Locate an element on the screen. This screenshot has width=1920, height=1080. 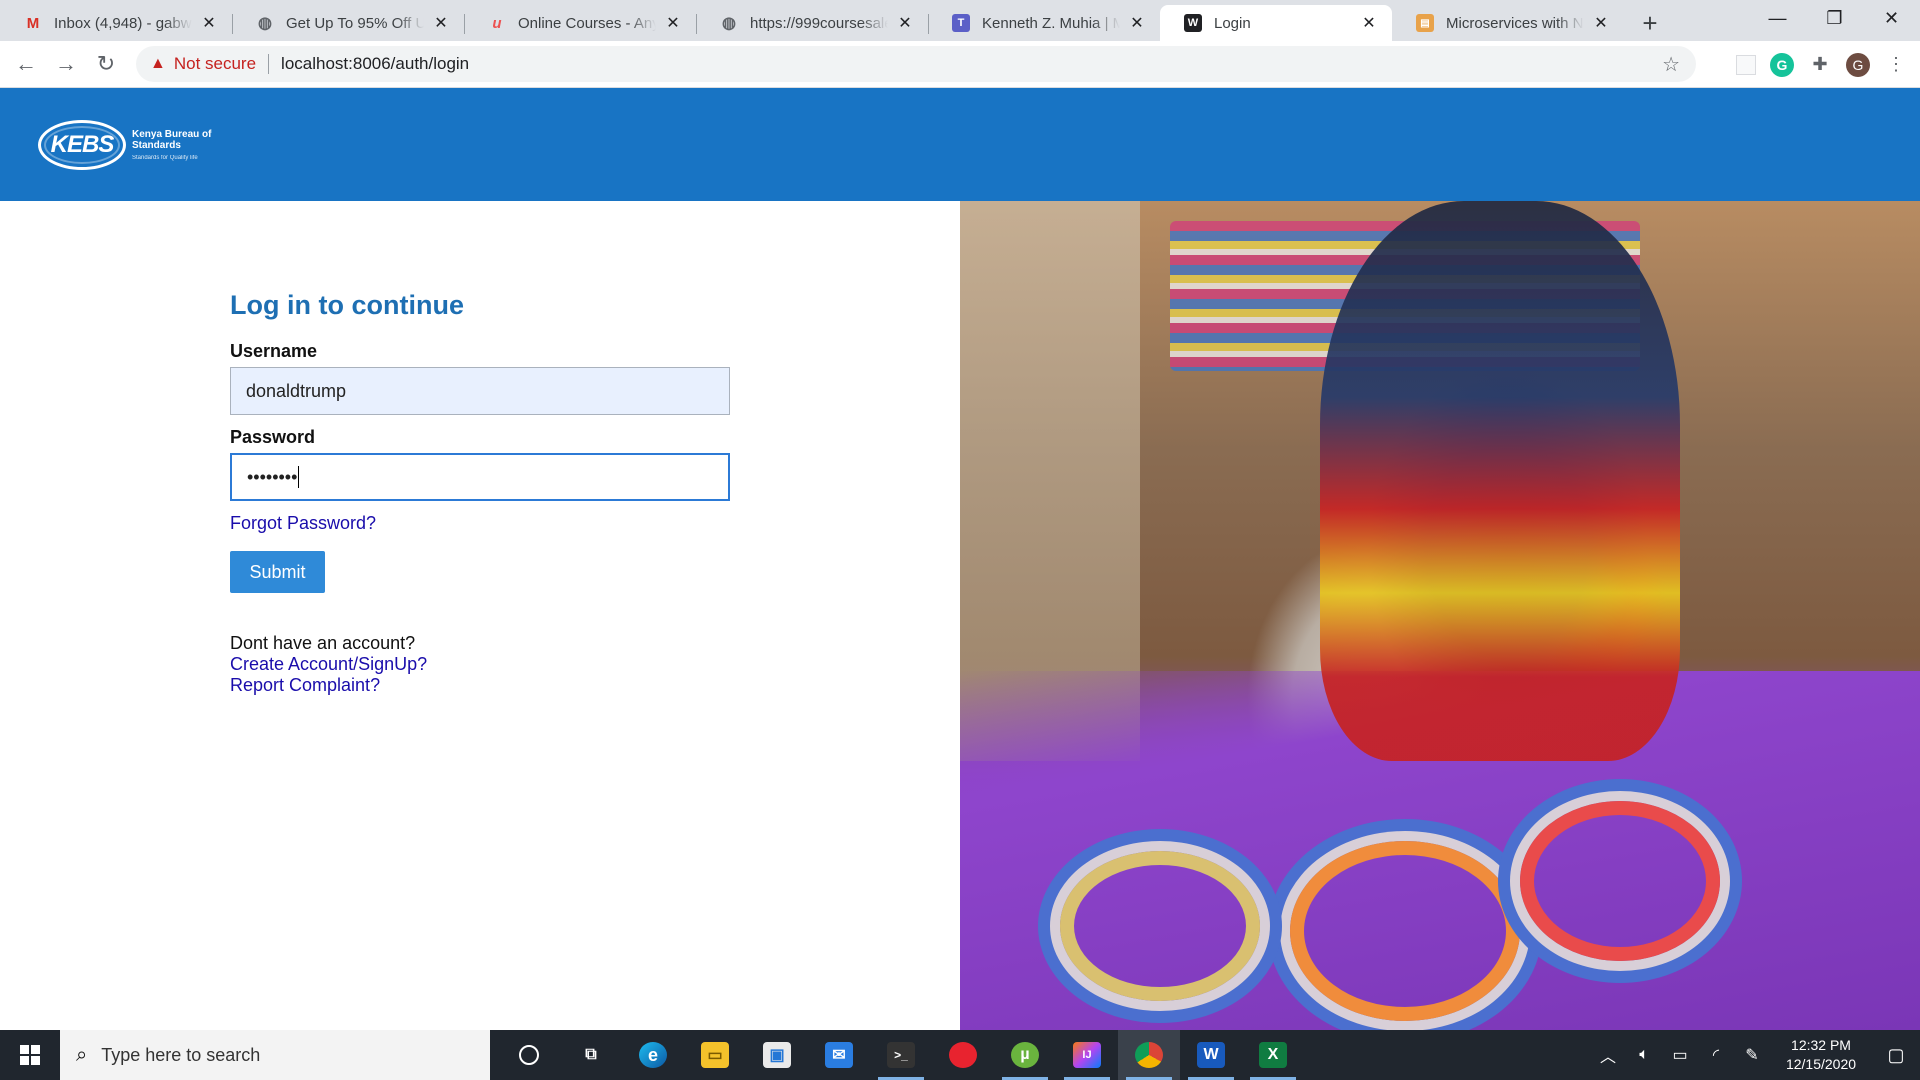
minimize-button: — is located at coordinates (1777, 18).